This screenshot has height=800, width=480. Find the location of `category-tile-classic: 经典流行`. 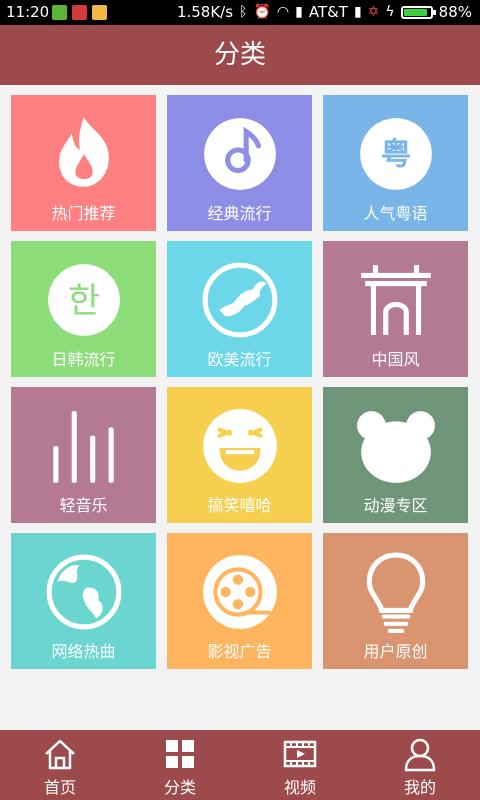

category-tile-classic: 经典流行 is located at coordinates (239, 163).